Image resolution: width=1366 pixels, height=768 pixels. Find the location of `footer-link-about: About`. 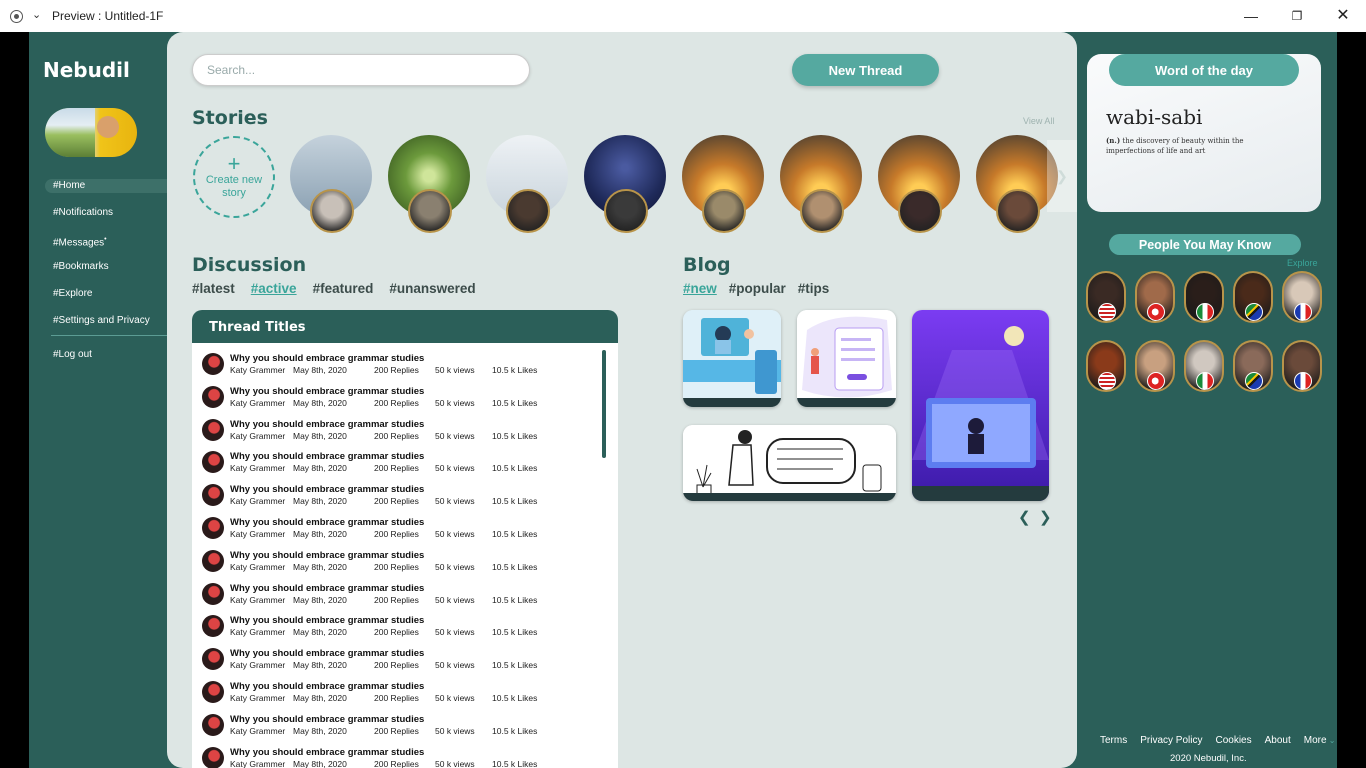

footer-link-about: About is located at coordinates (1278, 740).